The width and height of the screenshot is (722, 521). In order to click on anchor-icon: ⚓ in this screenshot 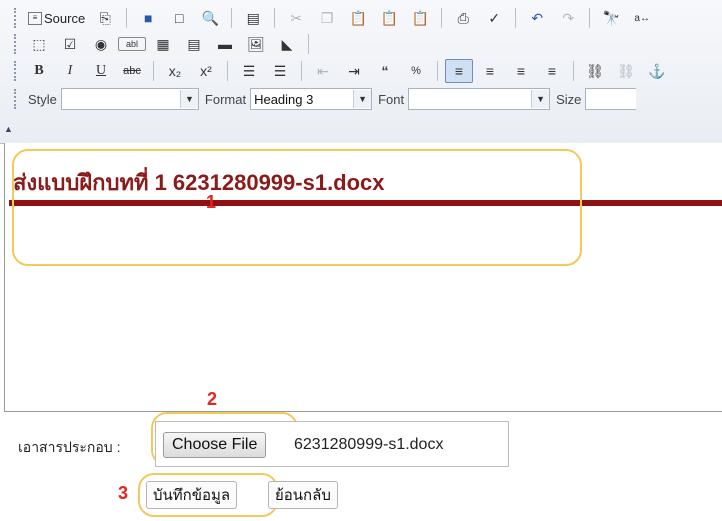, I will do `click(657, 71)`.